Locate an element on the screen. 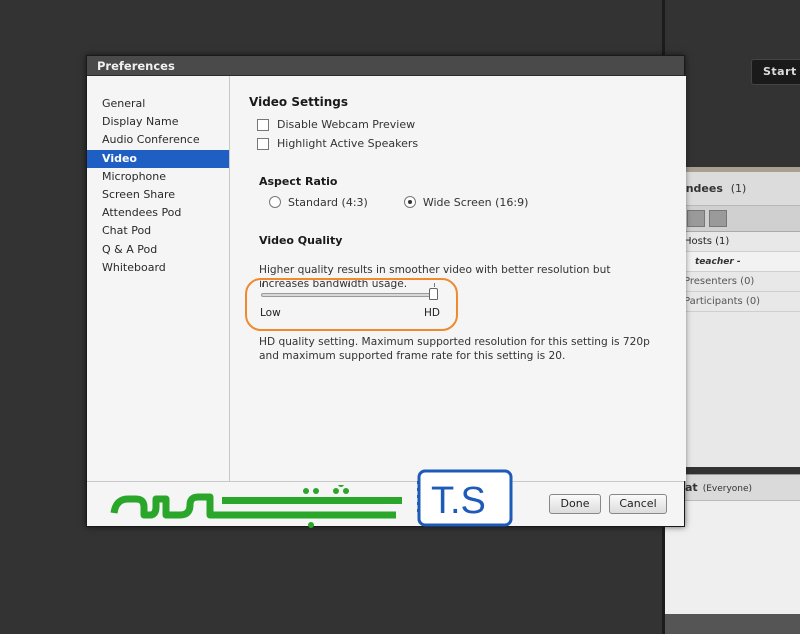 The height and width of the screenshot is (634, 800). cancel-button: Cancel is located at coordinates (638, 504).